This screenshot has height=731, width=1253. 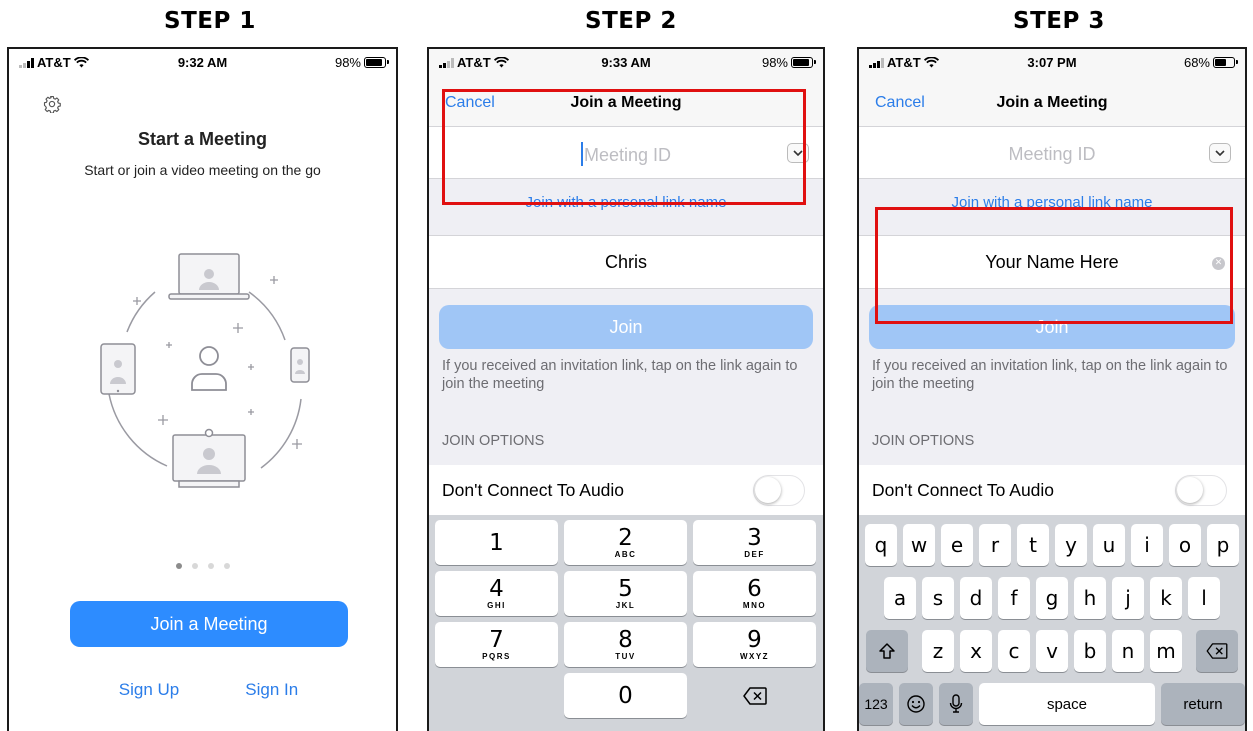 What do you see at coordinates (754, 605) in the screenshot?
I see `key-letters: MNO` at bounding box center [754, 605].